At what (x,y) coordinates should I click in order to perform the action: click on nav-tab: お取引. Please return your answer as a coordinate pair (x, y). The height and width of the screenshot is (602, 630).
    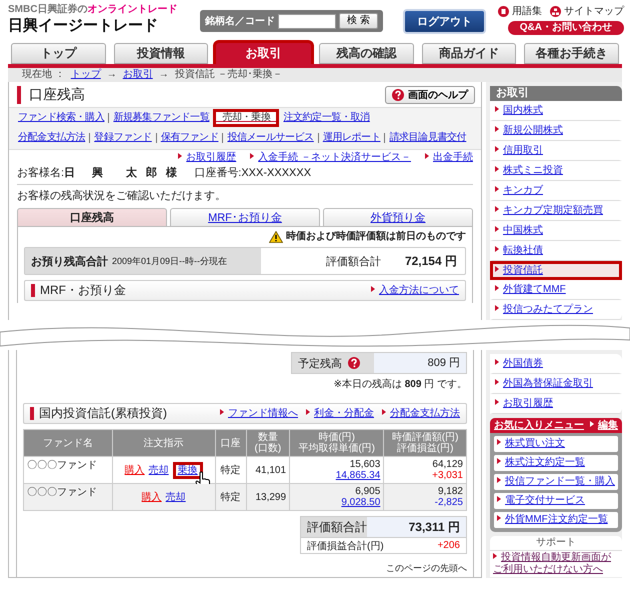
    Looking at the image, I should click on (263, 52).